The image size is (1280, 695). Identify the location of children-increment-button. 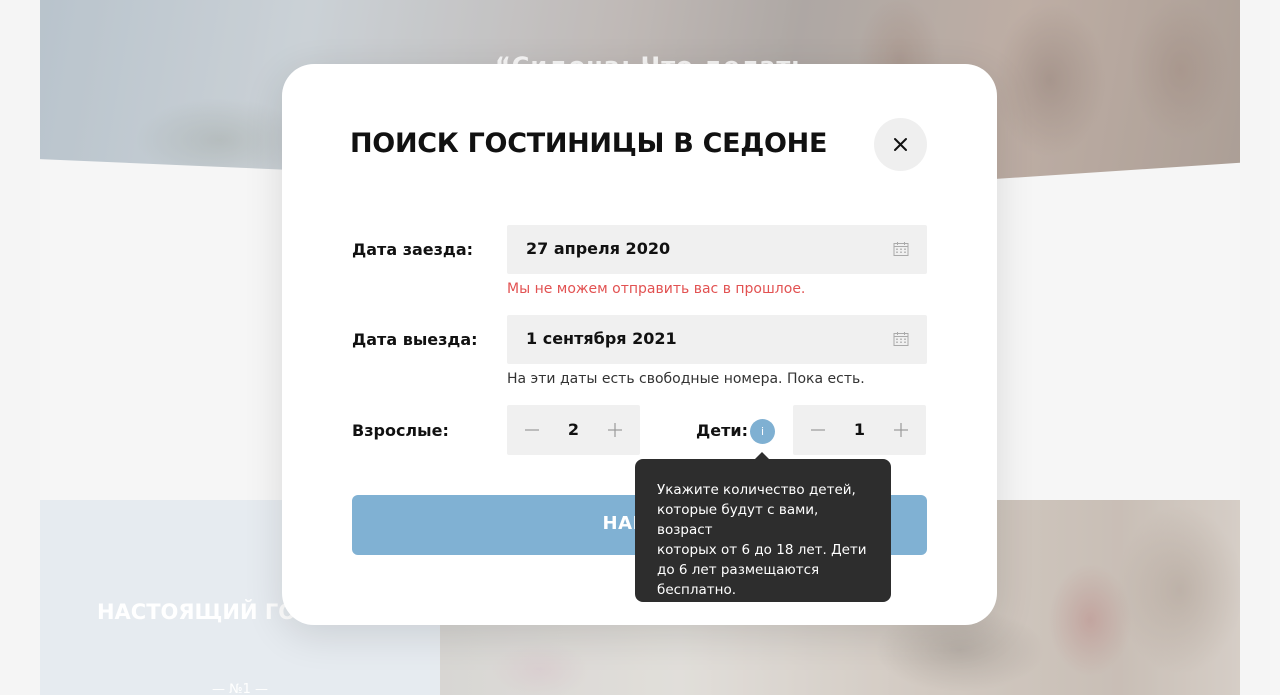
(901, 430).